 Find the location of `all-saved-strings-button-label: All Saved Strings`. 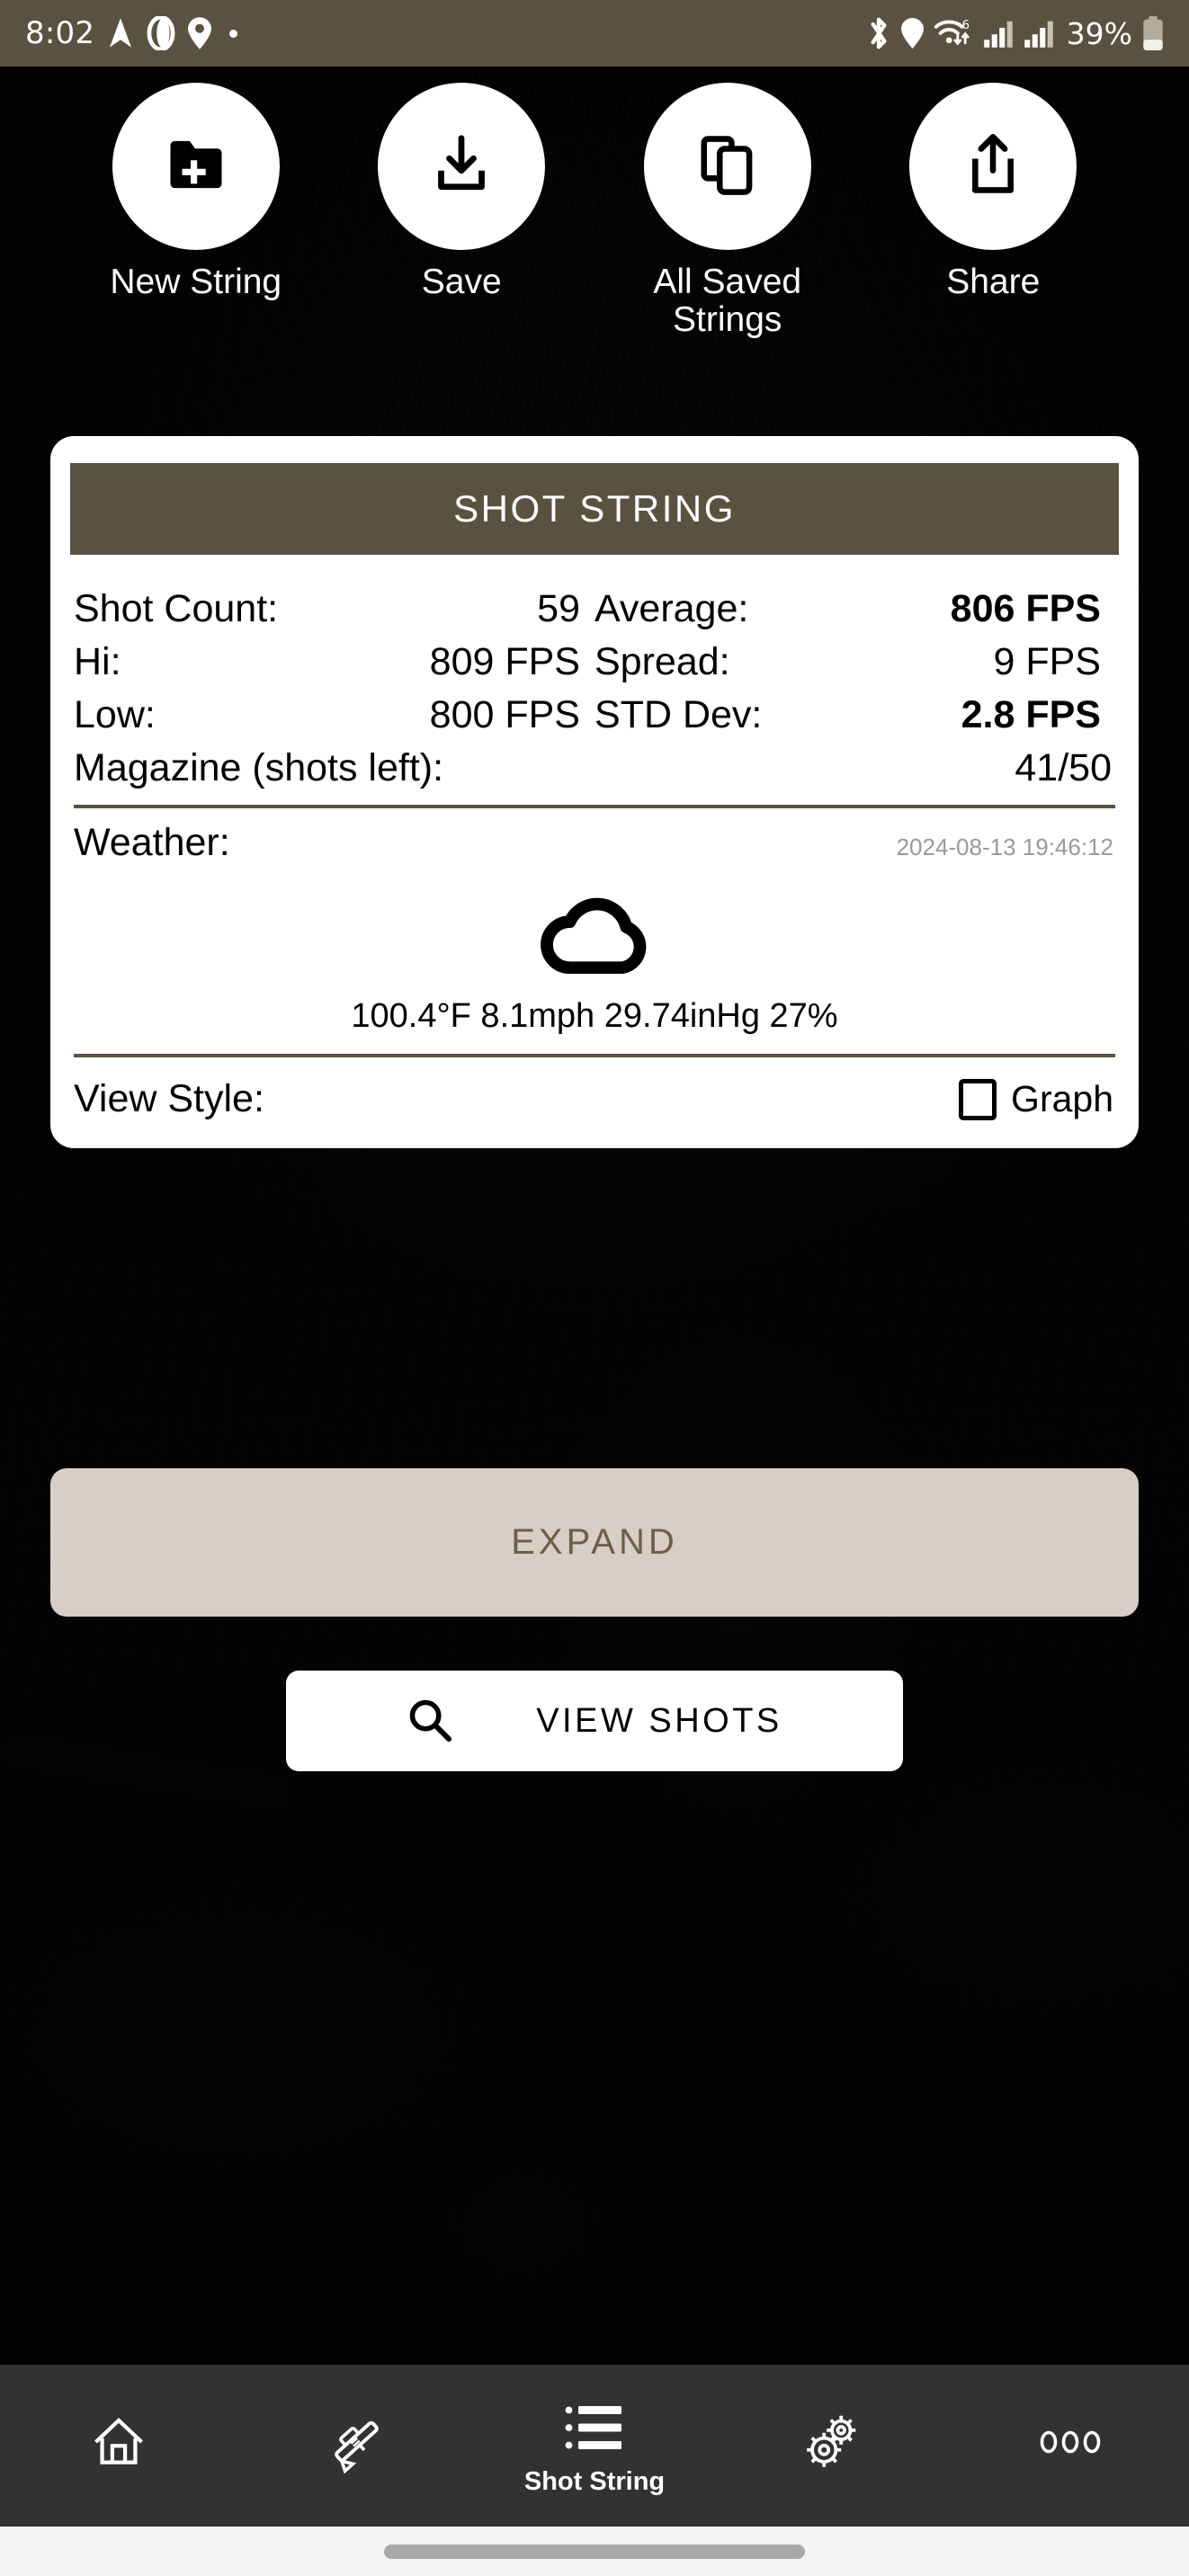

all-saved-strings-button-label: All Saved Strings is located at coordinates (727, 301).